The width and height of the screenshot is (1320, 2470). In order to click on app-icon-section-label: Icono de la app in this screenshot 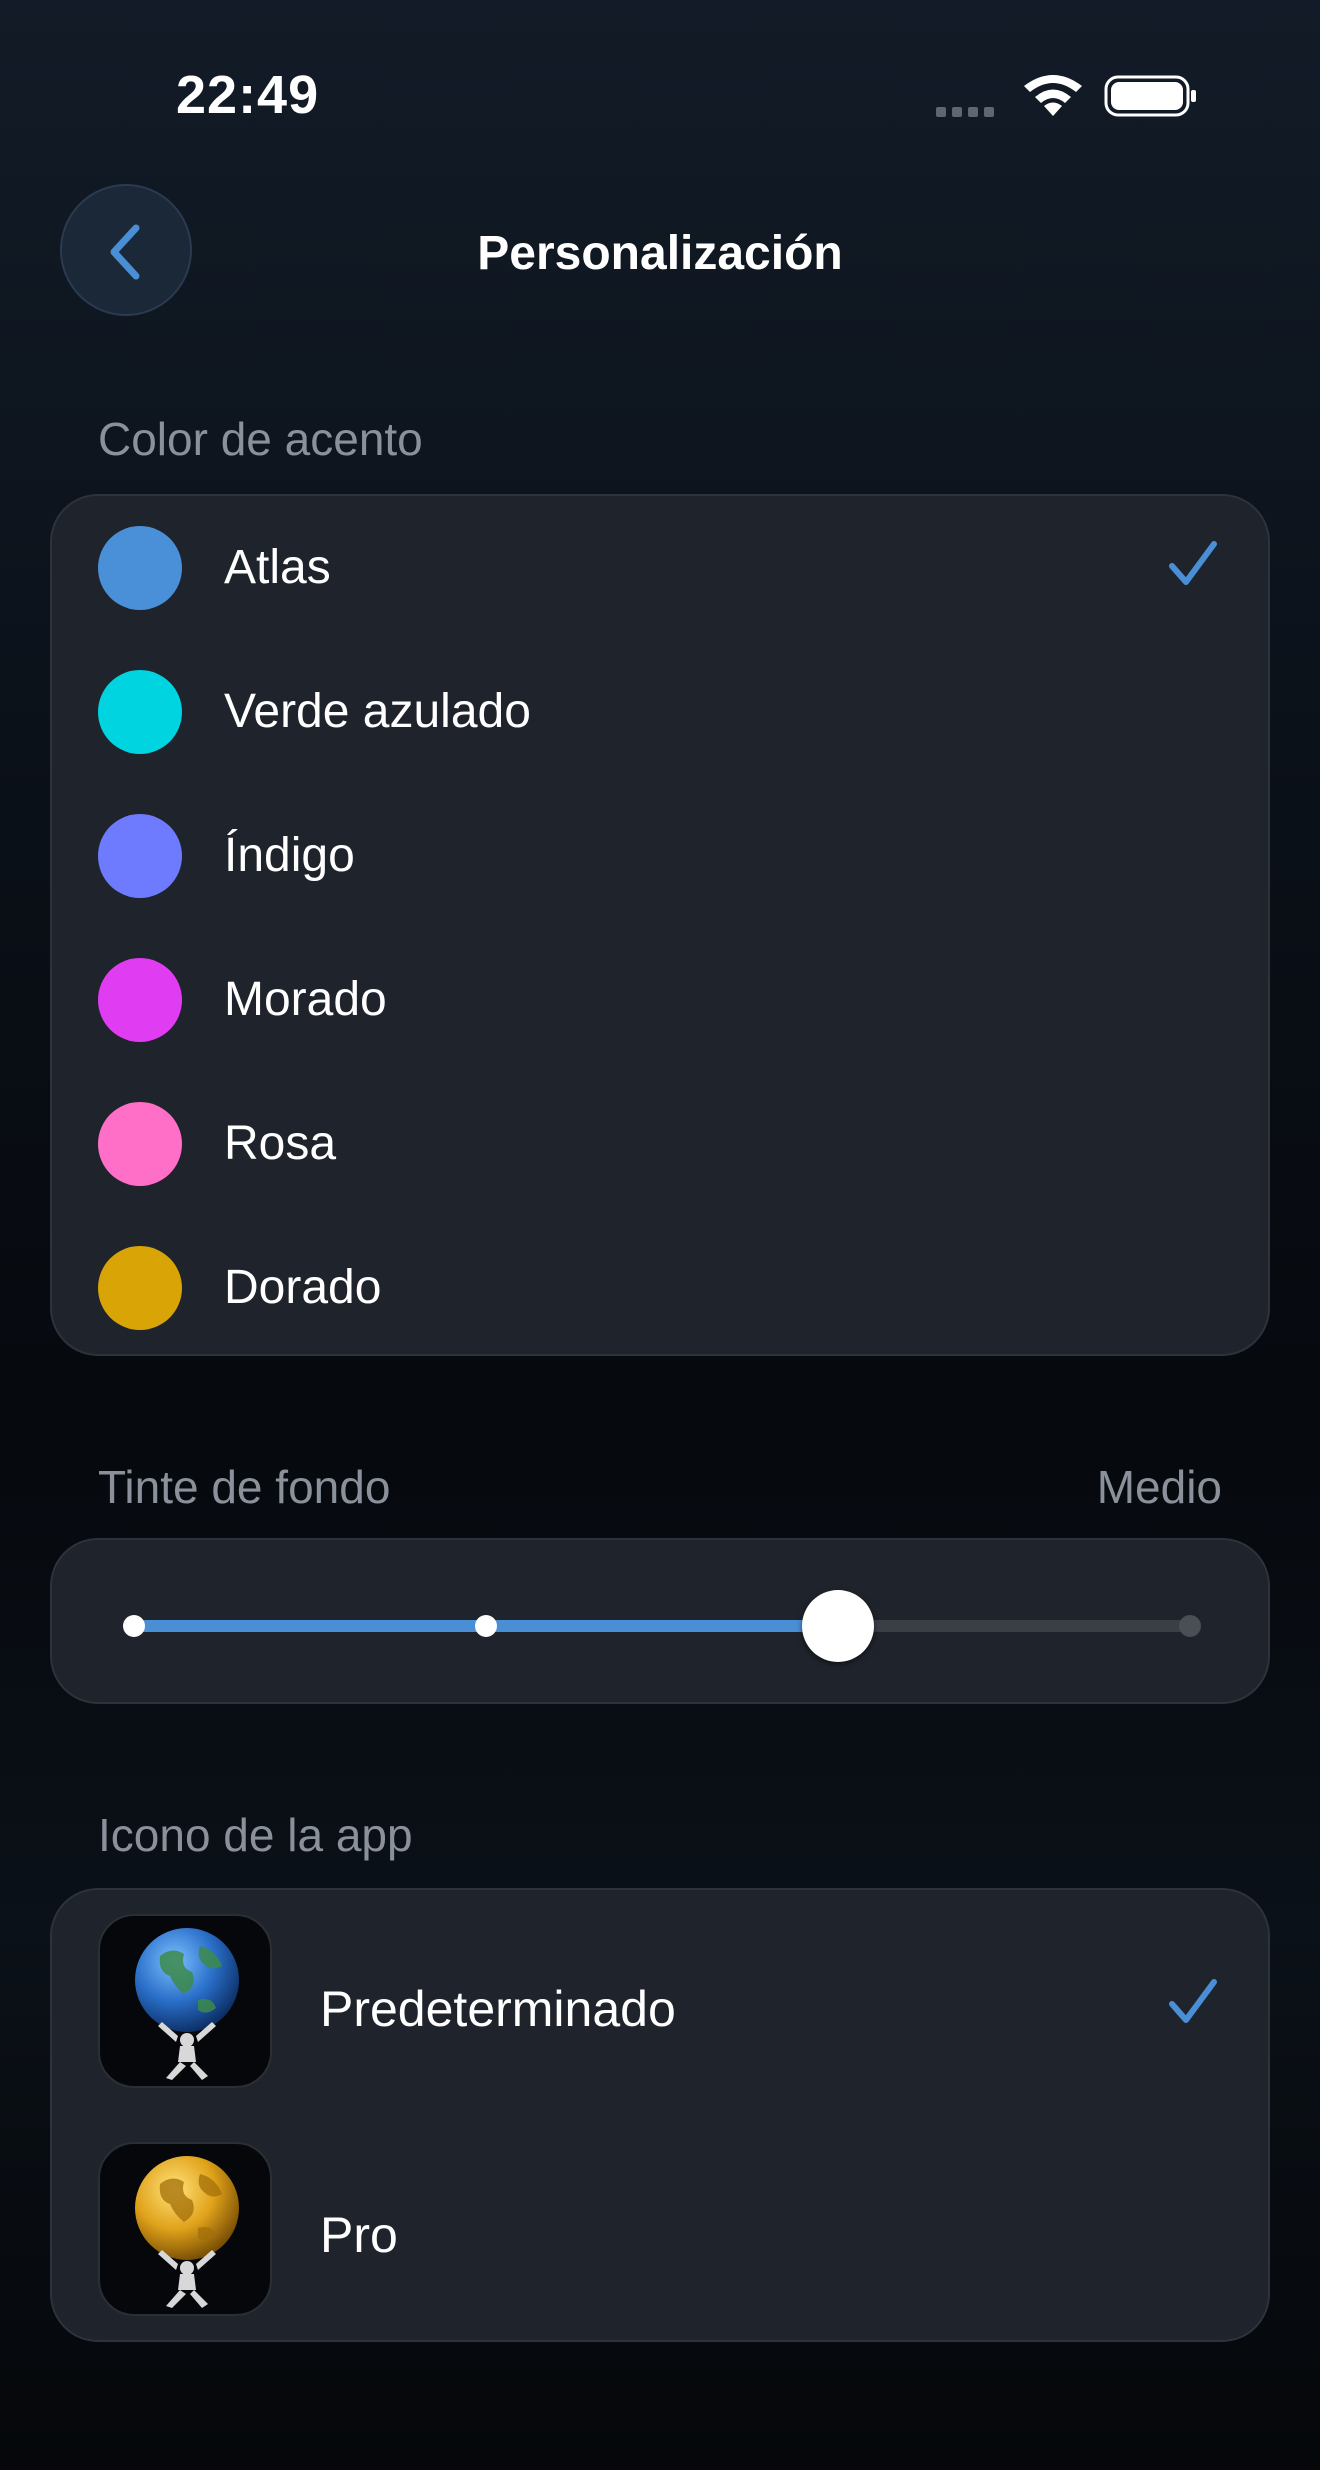, I will do `click(255, 1835)`.